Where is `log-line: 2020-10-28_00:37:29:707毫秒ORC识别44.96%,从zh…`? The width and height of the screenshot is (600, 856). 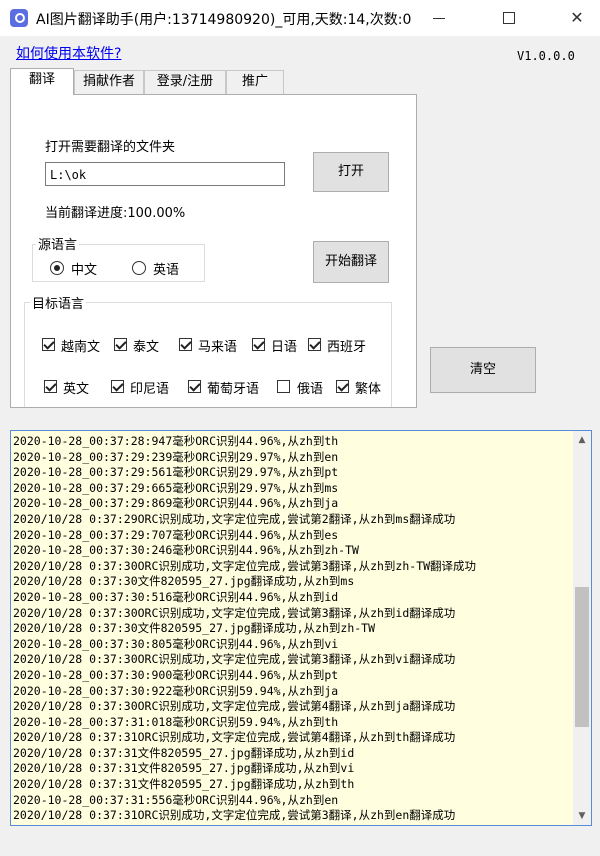
log-line: 2020-10-28_00:37:29:707毫秒ORC识别44.96%,从zh… is located at coordinates (176, 534).